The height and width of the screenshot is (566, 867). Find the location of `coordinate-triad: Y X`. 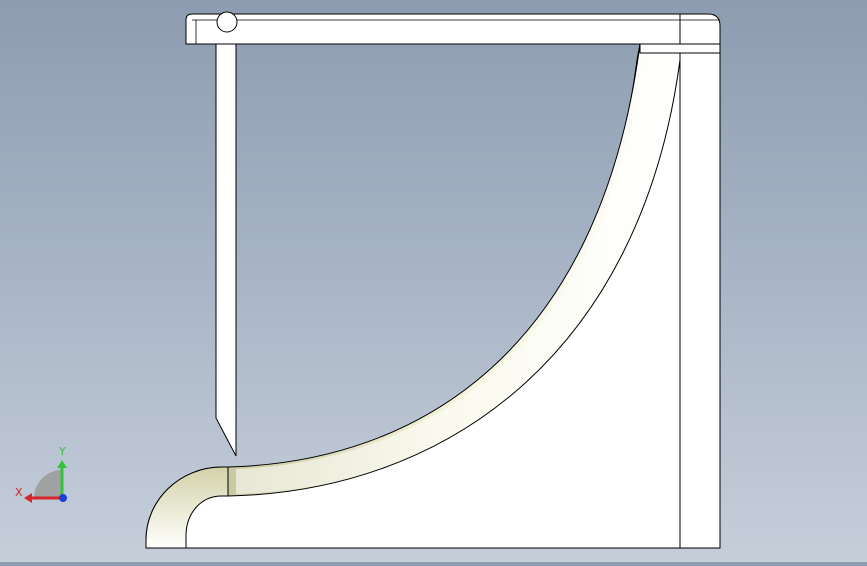

coordinate-triad: Y X is located at coordinates (41, 474).